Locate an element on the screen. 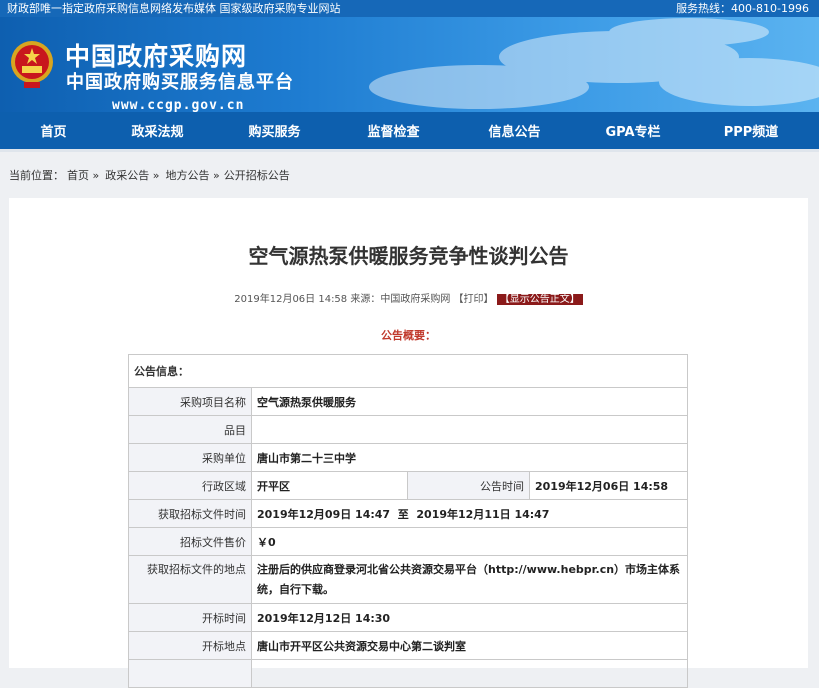  region-value: 开平区 is located at coordinates (329, 485).